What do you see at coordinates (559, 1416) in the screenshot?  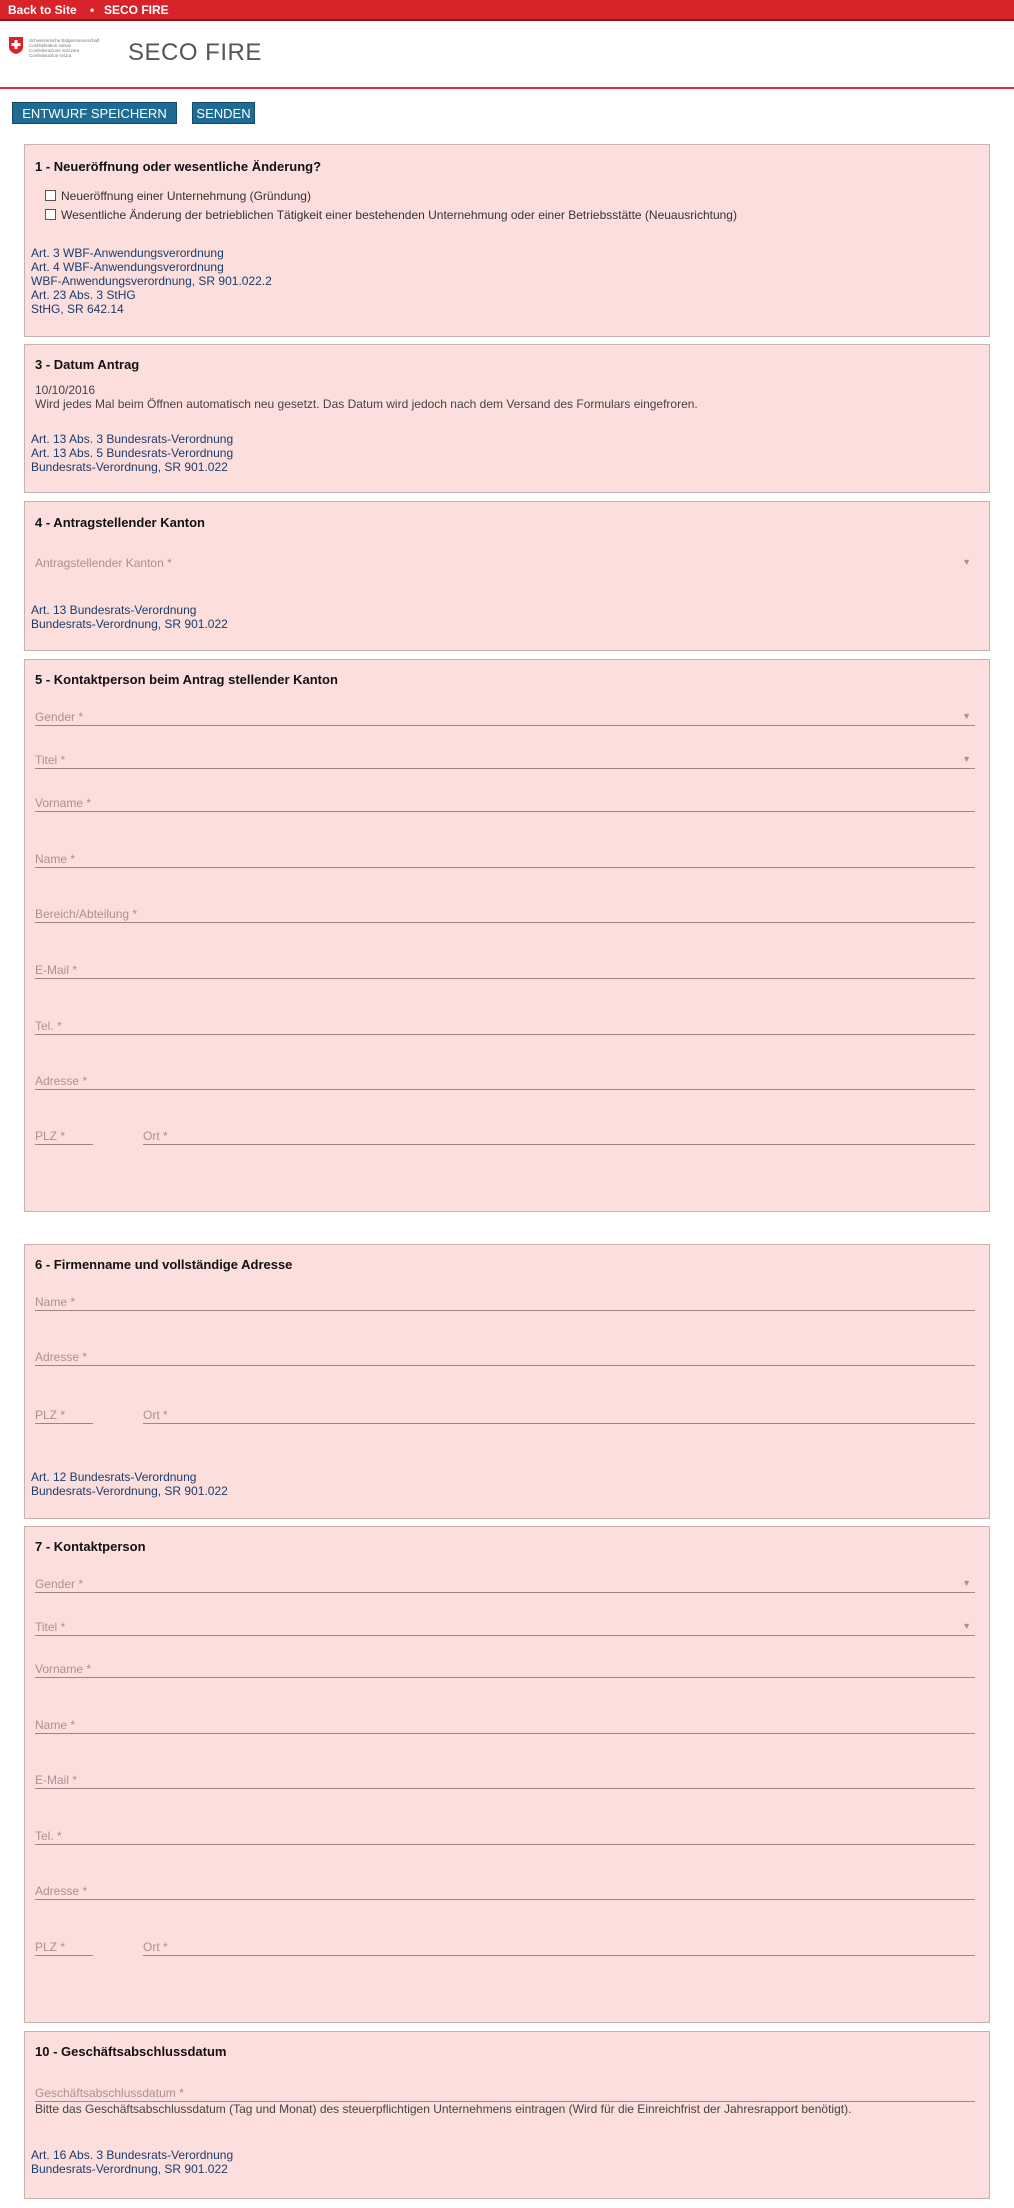 I see `company-city-input: Ort *` at bounding box center [559, 1416].